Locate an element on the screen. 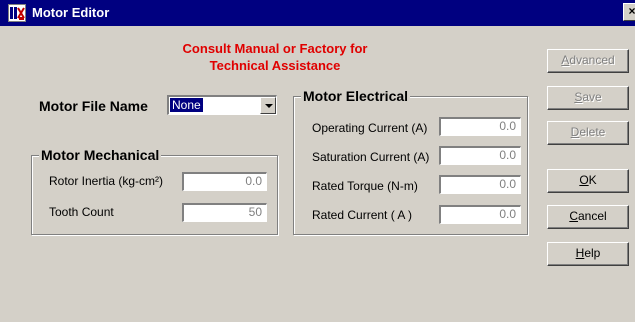 Image resolution: width=635 pixels, height=322 pixels. advanced-button: Advanced is located at coordinates (588, 61).